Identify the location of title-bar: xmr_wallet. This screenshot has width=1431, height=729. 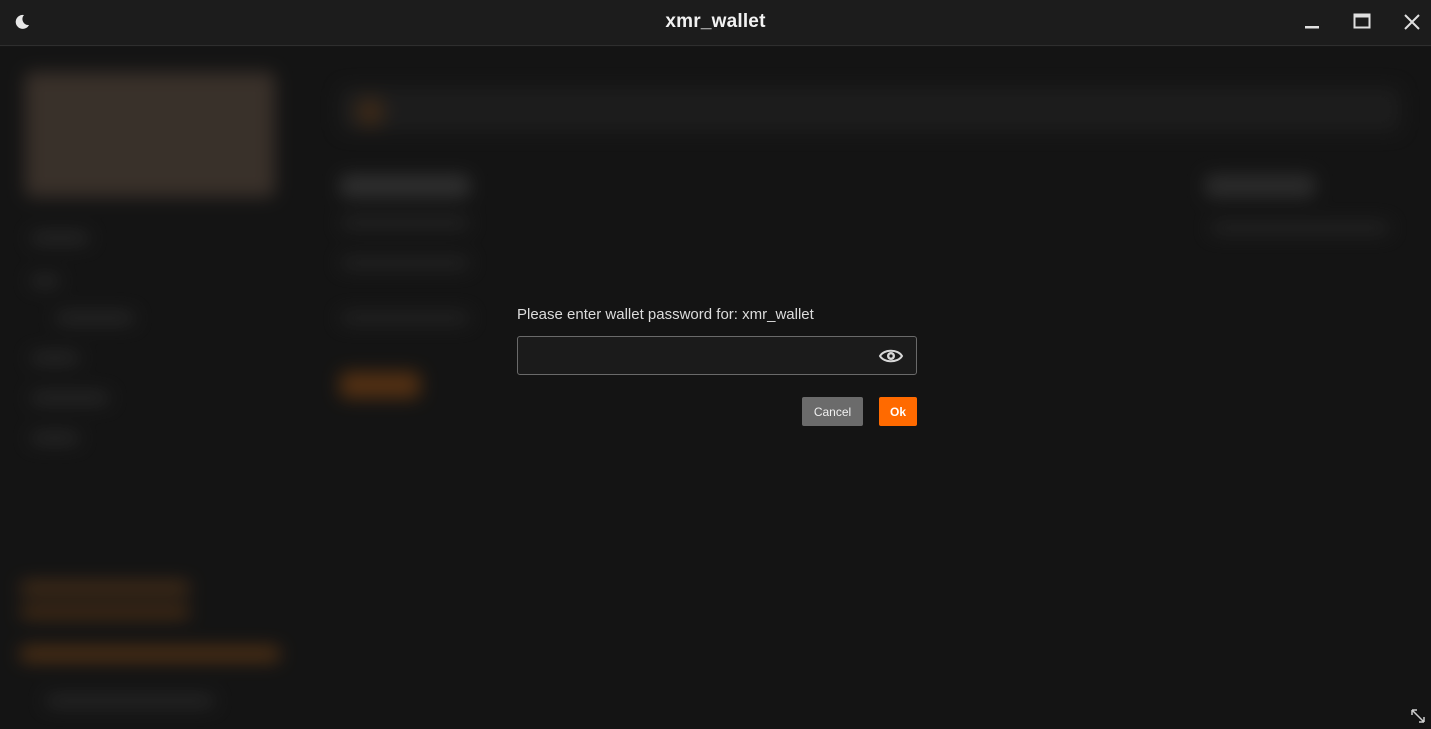
(715, 23).